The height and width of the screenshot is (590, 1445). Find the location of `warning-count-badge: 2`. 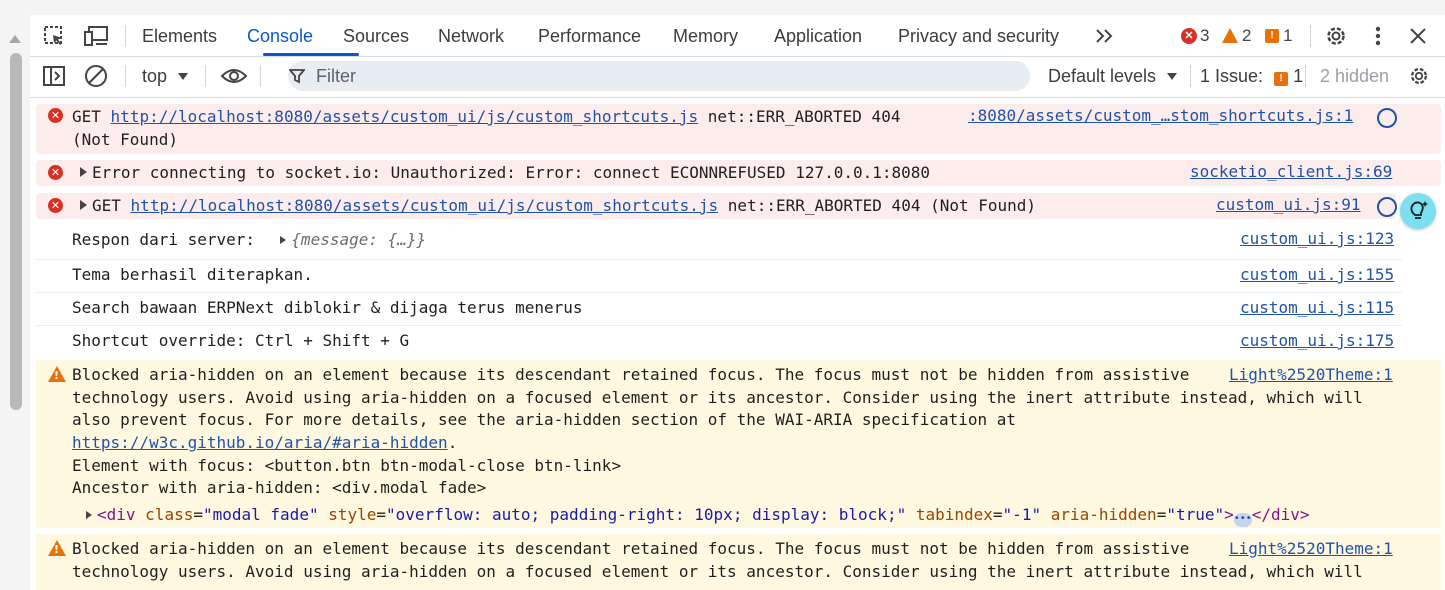

warning-count-badge: 2 is located at coordinates (1236, 35).